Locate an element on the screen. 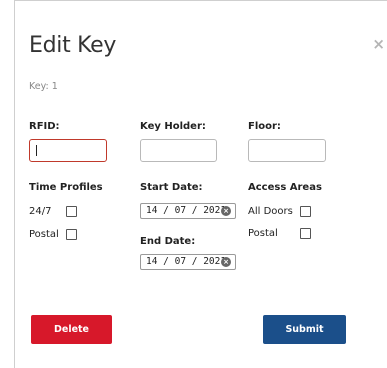 This screenshot has width=387, height=368. modal-title: Edit Key is located at coordinates (73, 45).